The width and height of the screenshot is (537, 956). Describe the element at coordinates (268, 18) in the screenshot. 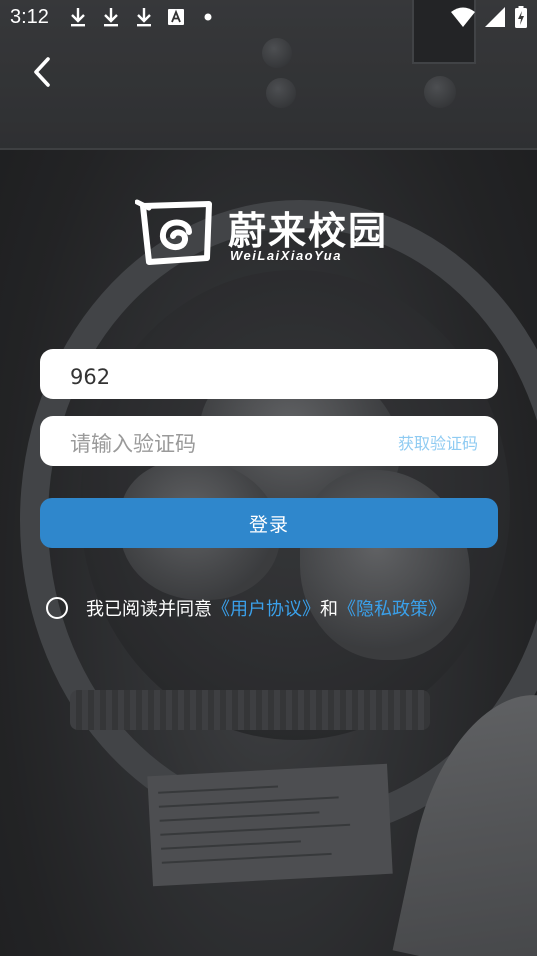

I see `status-bar: 3:12` at that location.